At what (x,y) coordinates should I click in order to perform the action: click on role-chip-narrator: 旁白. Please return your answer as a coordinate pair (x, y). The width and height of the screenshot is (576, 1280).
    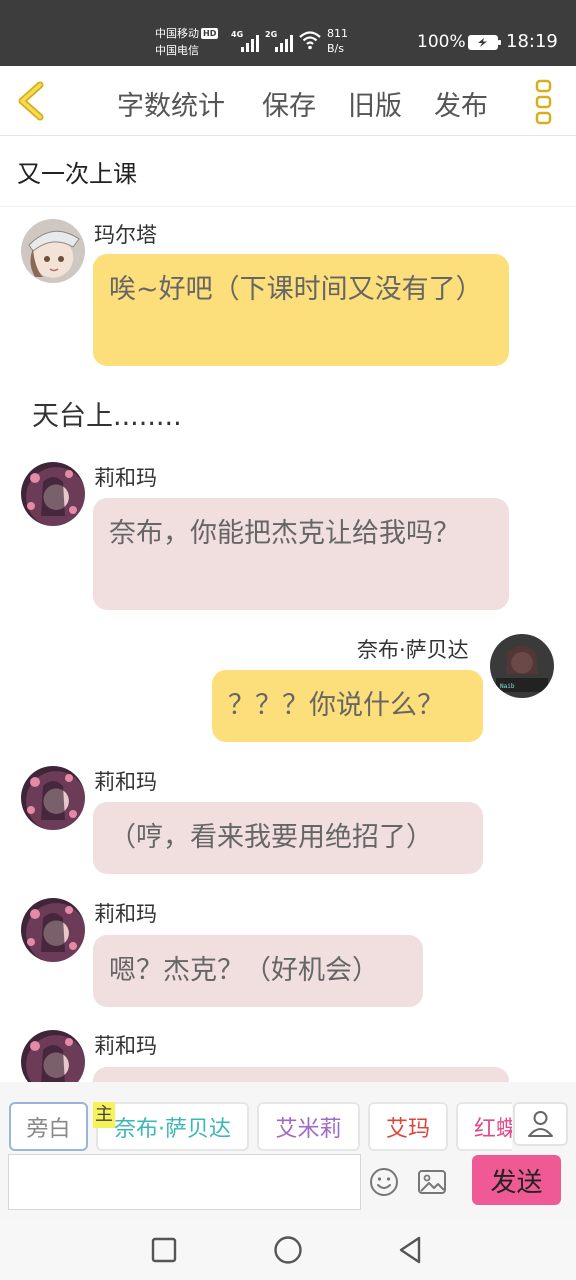
    Looking at the image, I should click on (48, 1126).